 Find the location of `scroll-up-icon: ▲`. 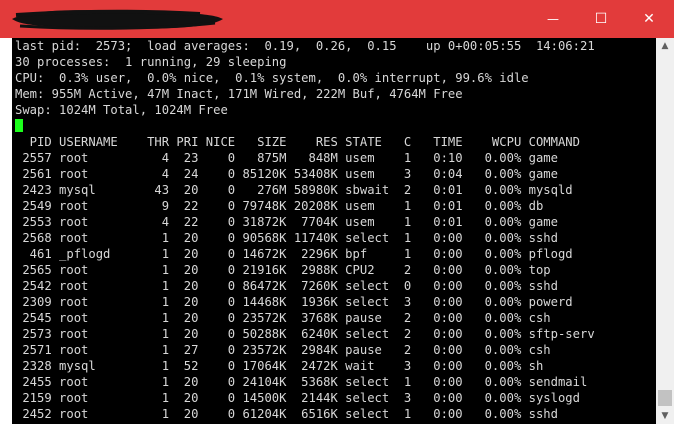

scroll-up-icon: ▲ is located at coordinates (665, 46).